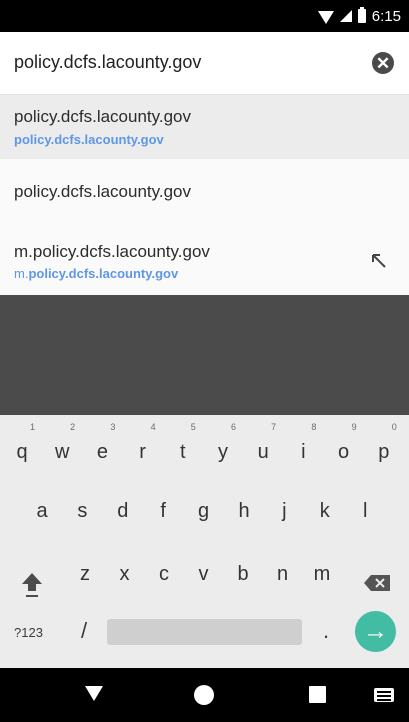 This screenshot has width=409, height=722. Describe the element at coordinates (42, 511) in the screenshot. I see `key-a: a` at that location.